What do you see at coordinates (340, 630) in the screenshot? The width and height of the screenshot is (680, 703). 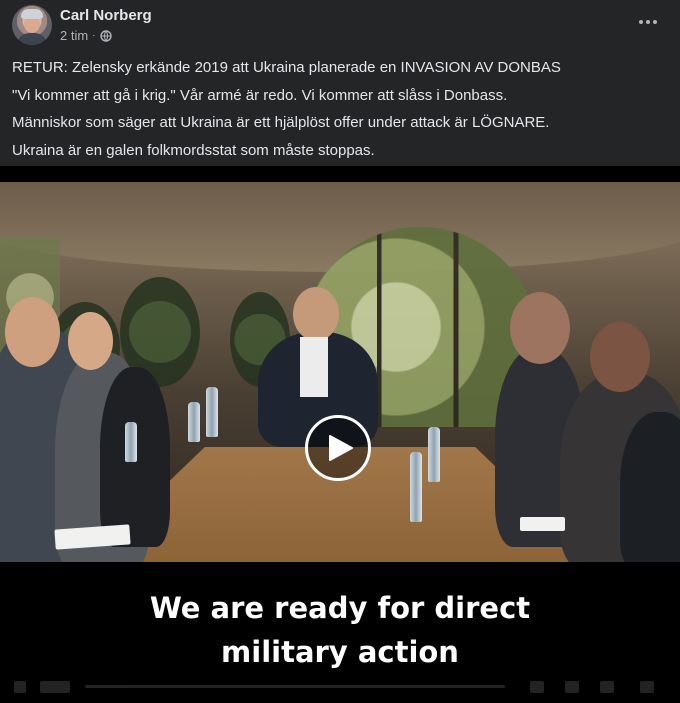 I see `video-subtitle: We are ready for direct military action` at bounding box center [340, 630].